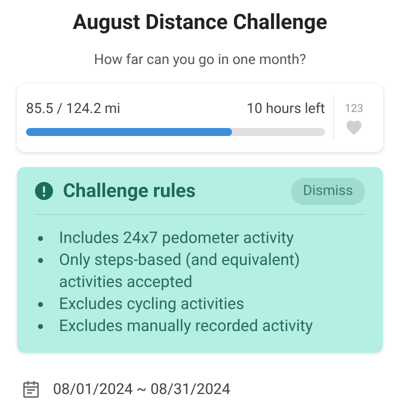  Describe the element at coordinates (141, 389) in the screenshot. I see `date-range: 08/01/2024 ~ 08/31/2024` at that location.